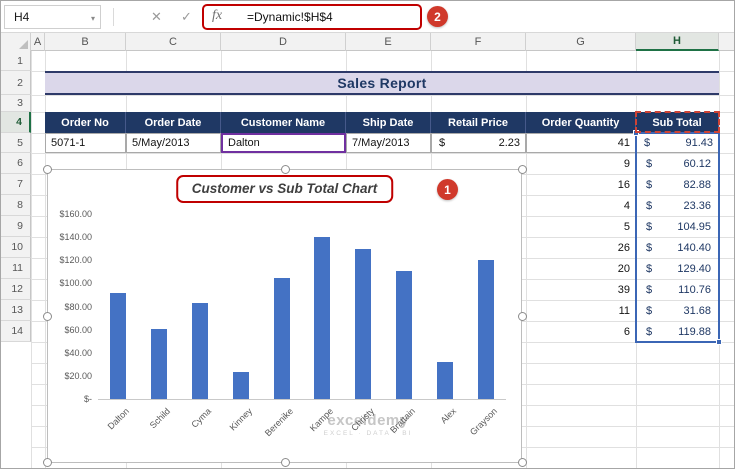 This screenshot has width=735, height=469. I want to click on annotation-badge-1: 1, so click(447, 189).